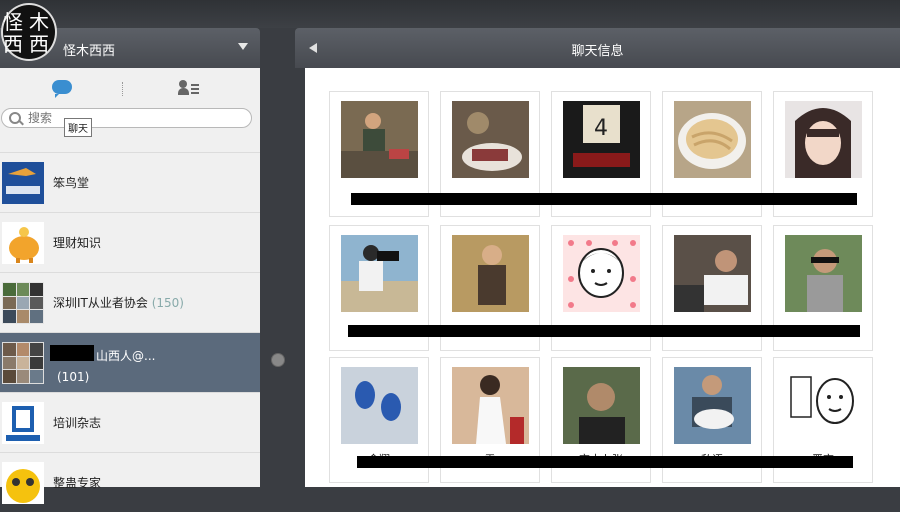  Describe the element at coordinates (601, 128) in the screenshot. I see `svg-text: 4` at that location.